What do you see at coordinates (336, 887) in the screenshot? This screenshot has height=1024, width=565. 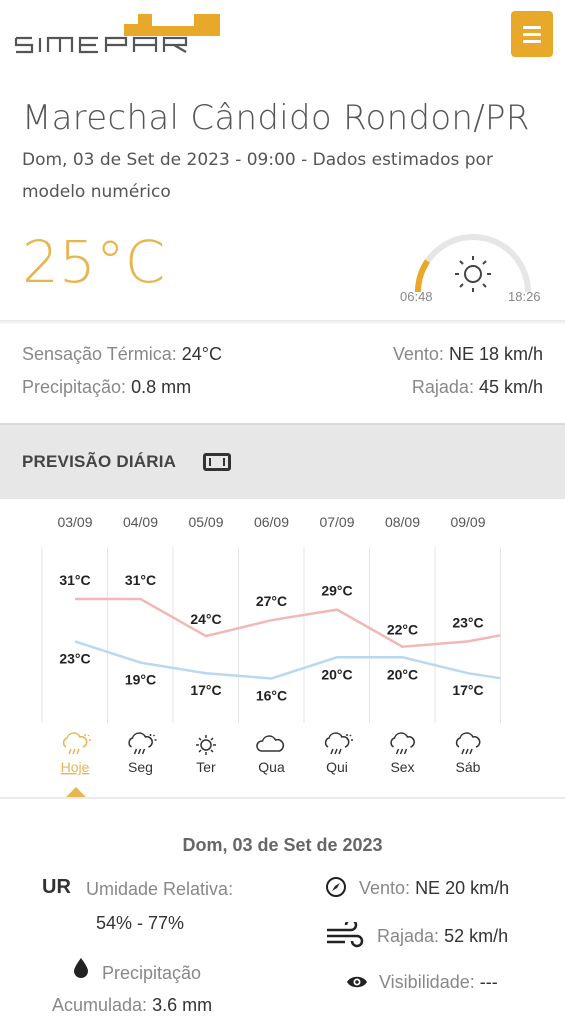 I see `compass-icon` at bounding box center [336, 887].